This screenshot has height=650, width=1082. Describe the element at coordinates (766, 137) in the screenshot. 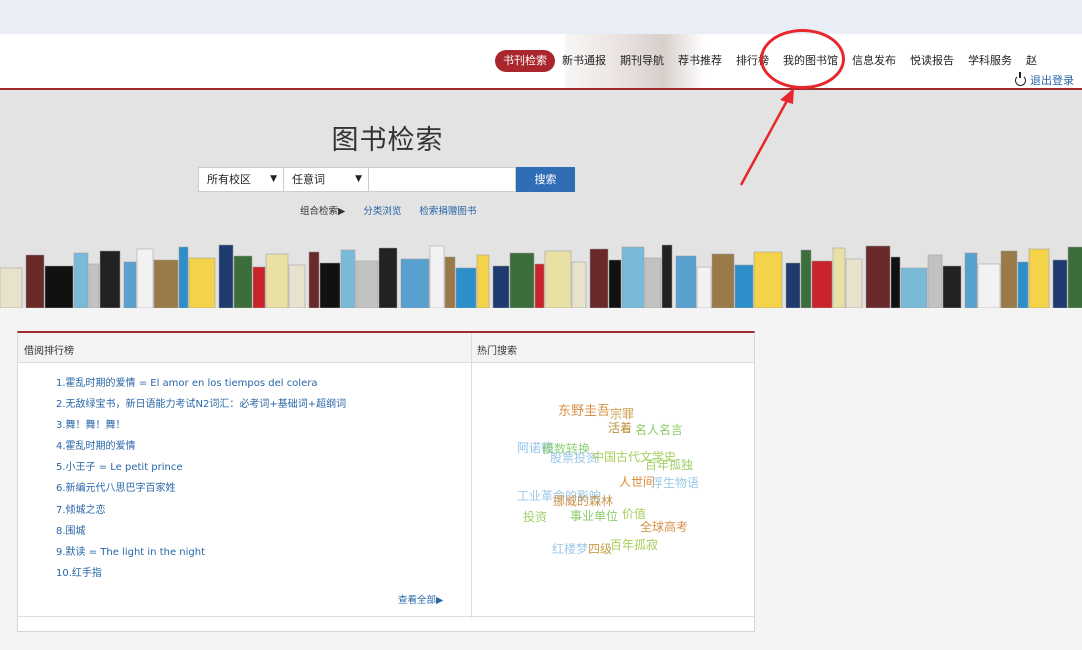

I see `annotation-arrow` at that location.